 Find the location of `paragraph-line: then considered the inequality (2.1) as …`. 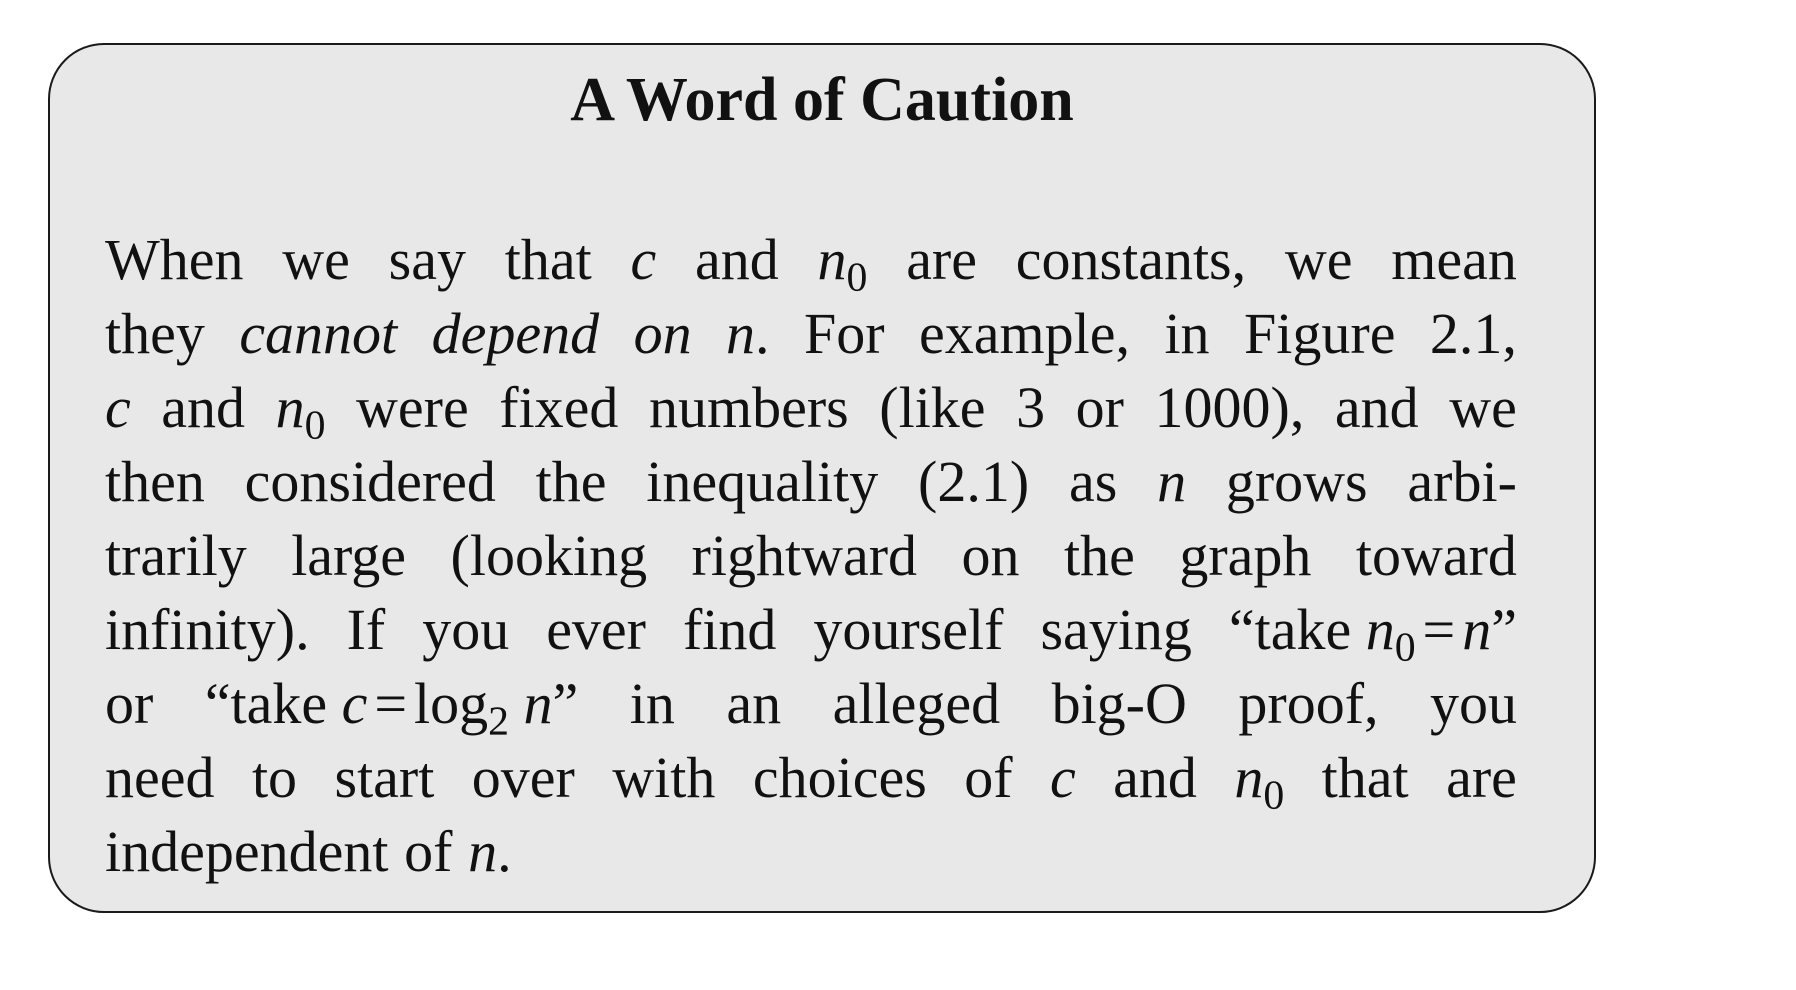

paragraph-line: then considered the inequality (2.1) as … is located at coordinates (811, 481).